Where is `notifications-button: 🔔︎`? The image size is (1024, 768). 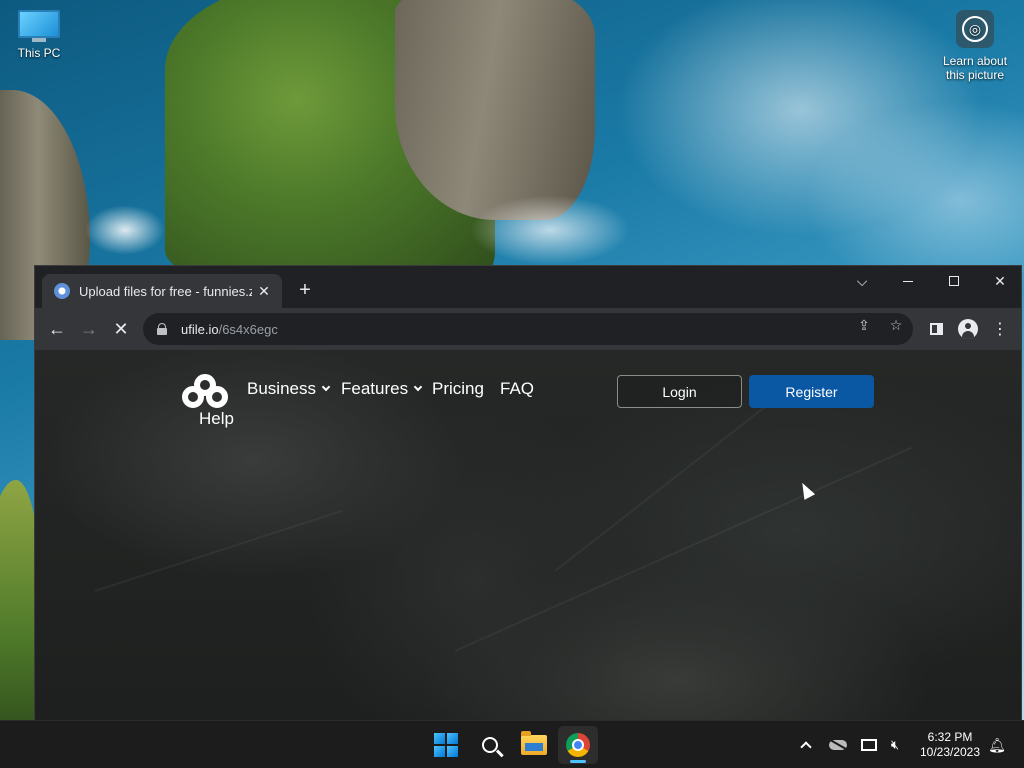 notifications-button: 🔔︎ is located at coordinates (997, 744).